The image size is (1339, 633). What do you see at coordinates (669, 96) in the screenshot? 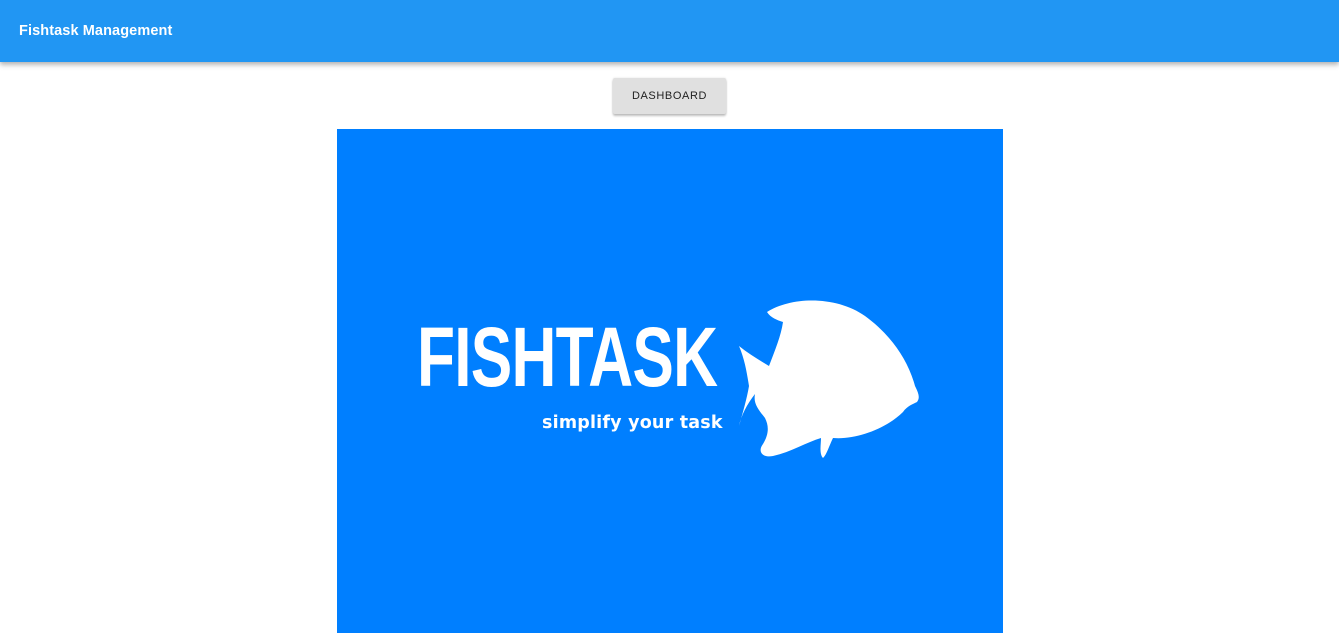
I see `dashboard-button: Dashboard` at bounding box center [669, 96].